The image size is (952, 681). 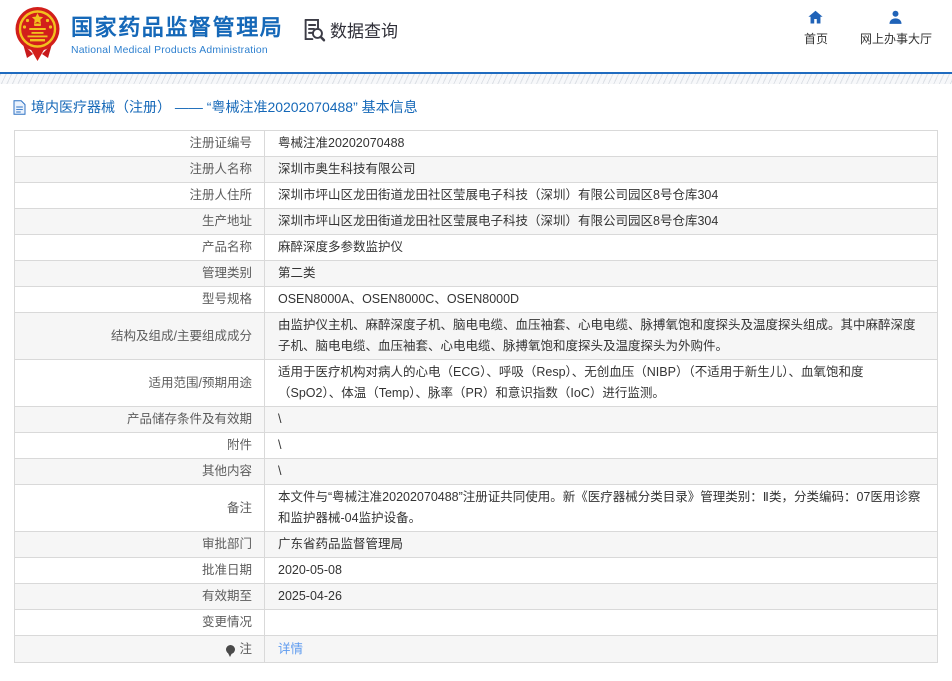 I want to click on table-row: 注册证编号 粤械注准20202070488, so click(x=476, y=144).